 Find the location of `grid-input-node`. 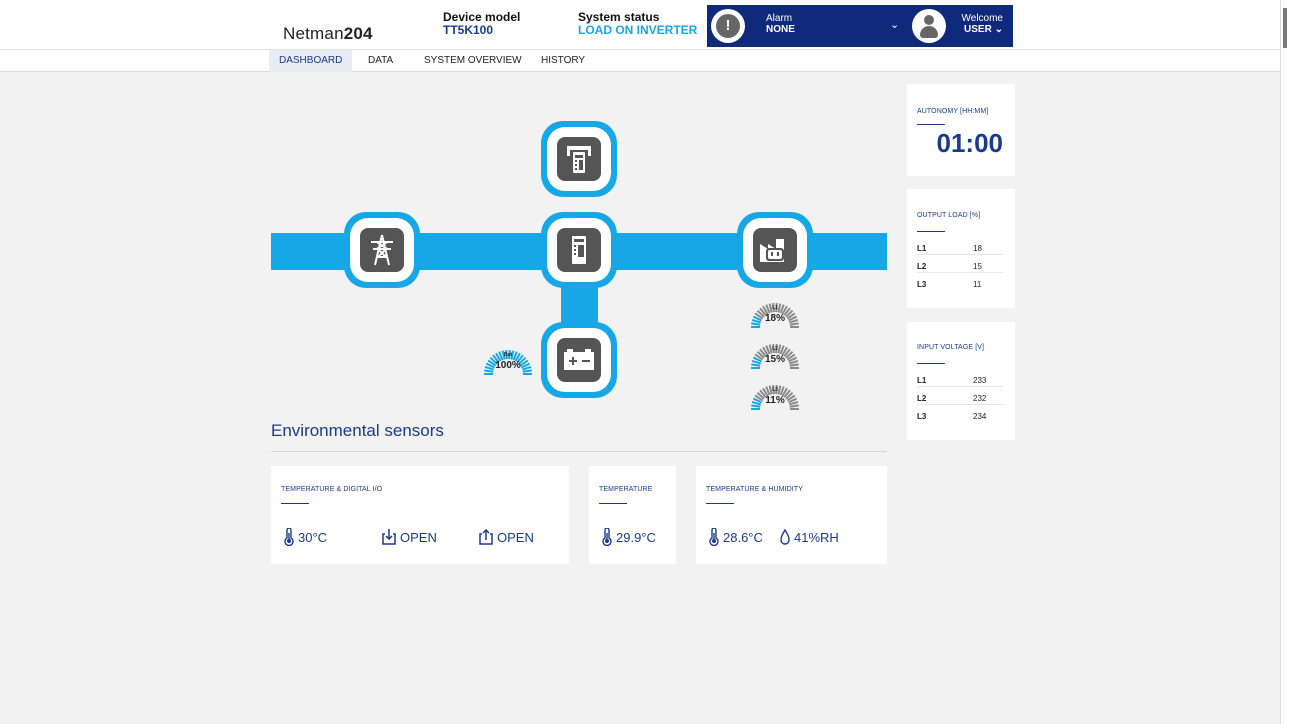

grid-input-node is located at coordinates (382, 250).